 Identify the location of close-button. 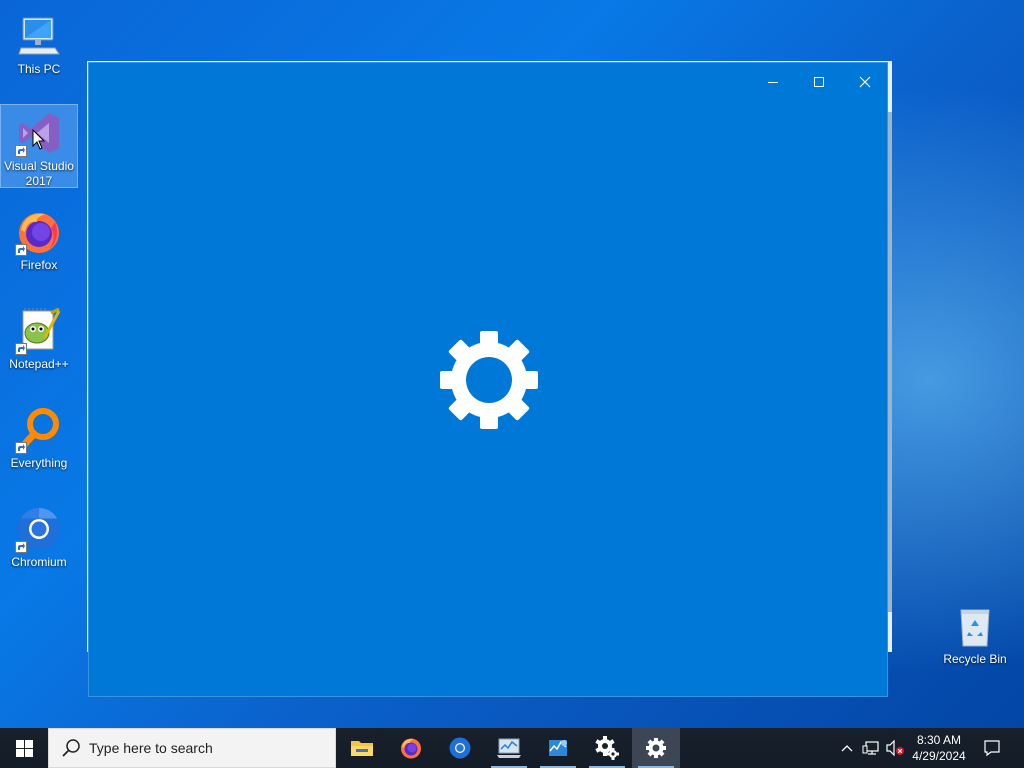
(865, 82).